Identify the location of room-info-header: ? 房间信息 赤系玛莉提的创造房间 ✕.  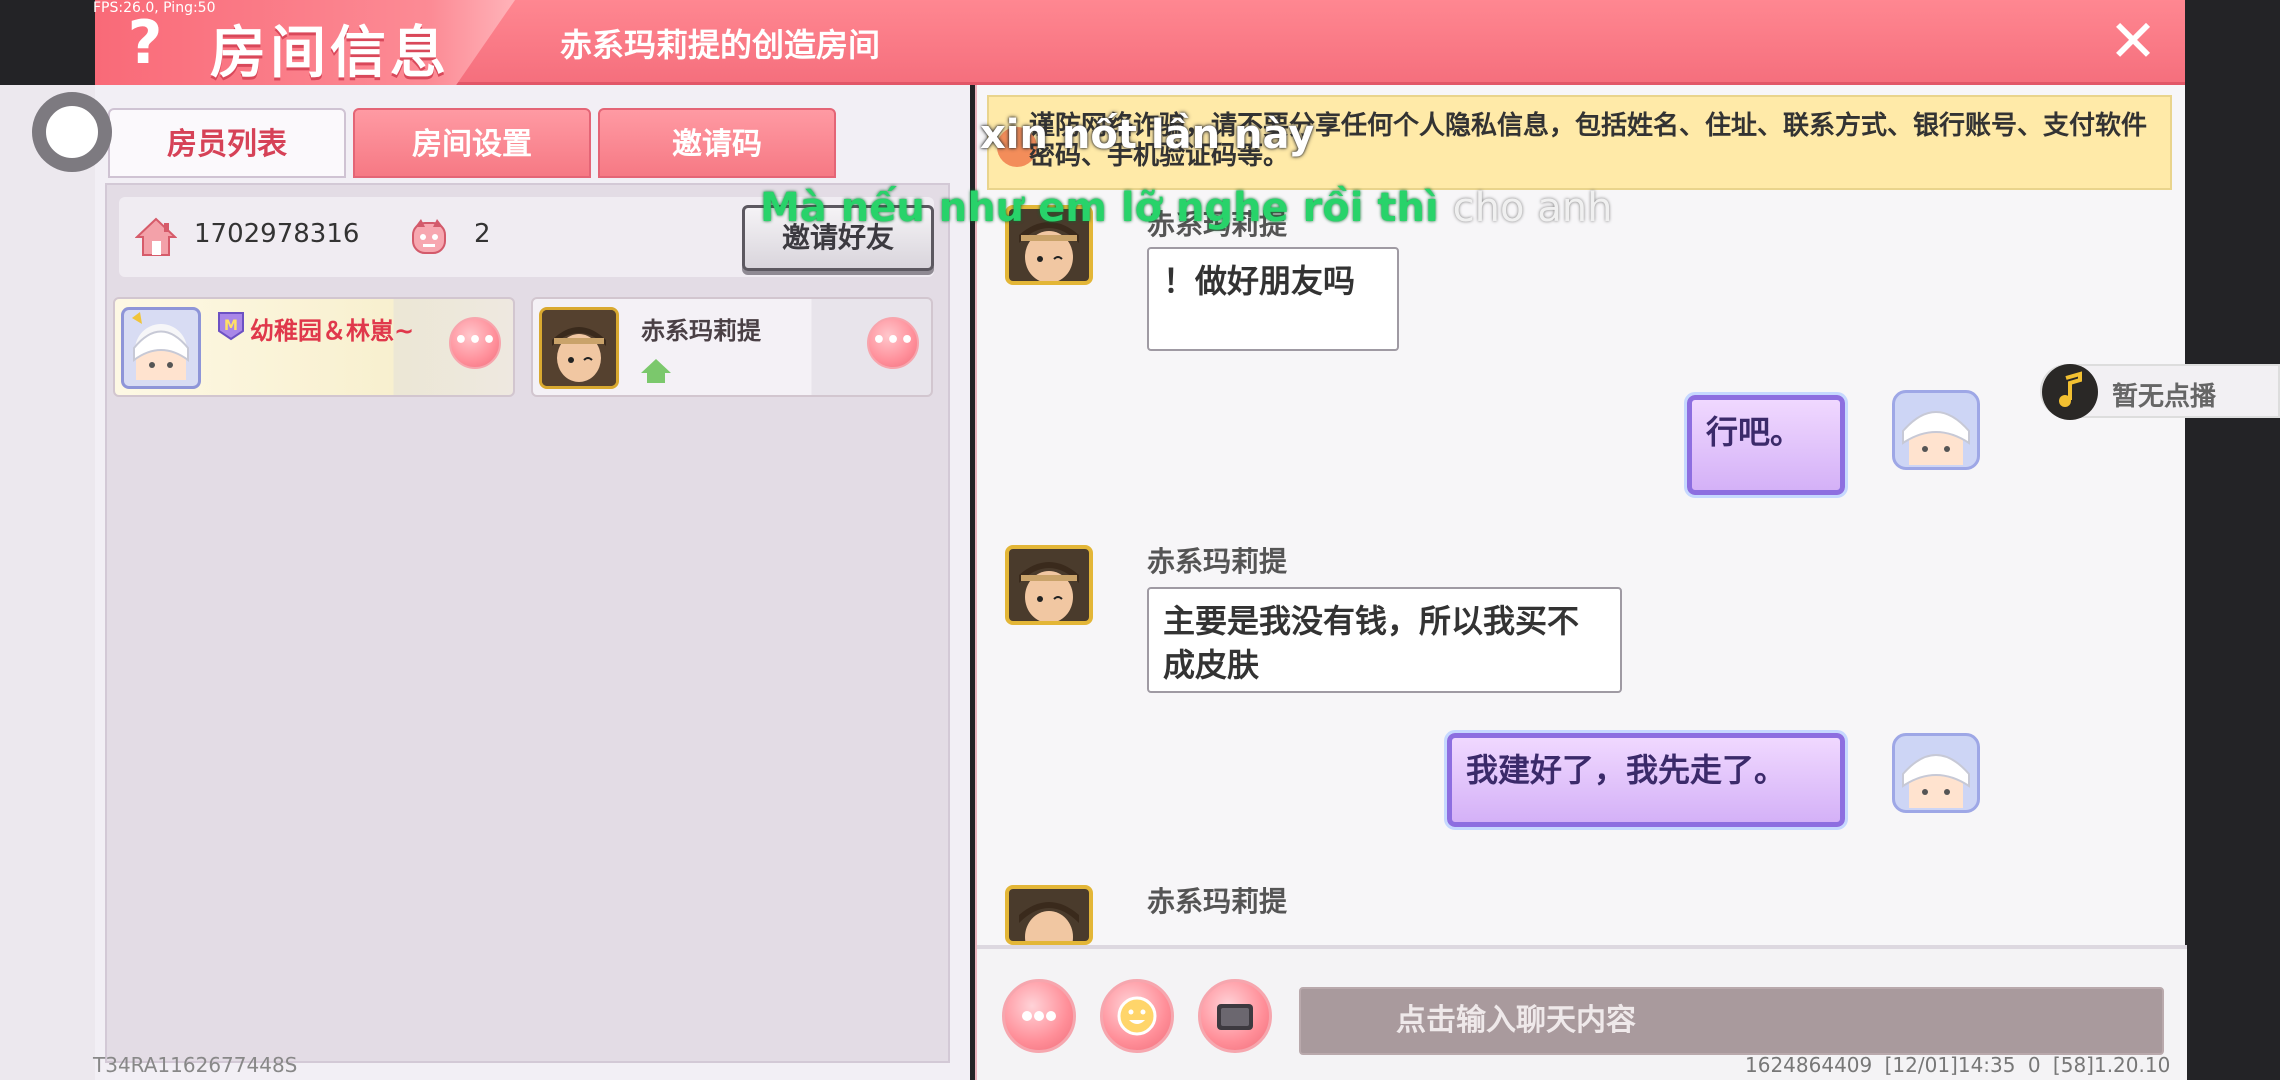
(1140, 43).